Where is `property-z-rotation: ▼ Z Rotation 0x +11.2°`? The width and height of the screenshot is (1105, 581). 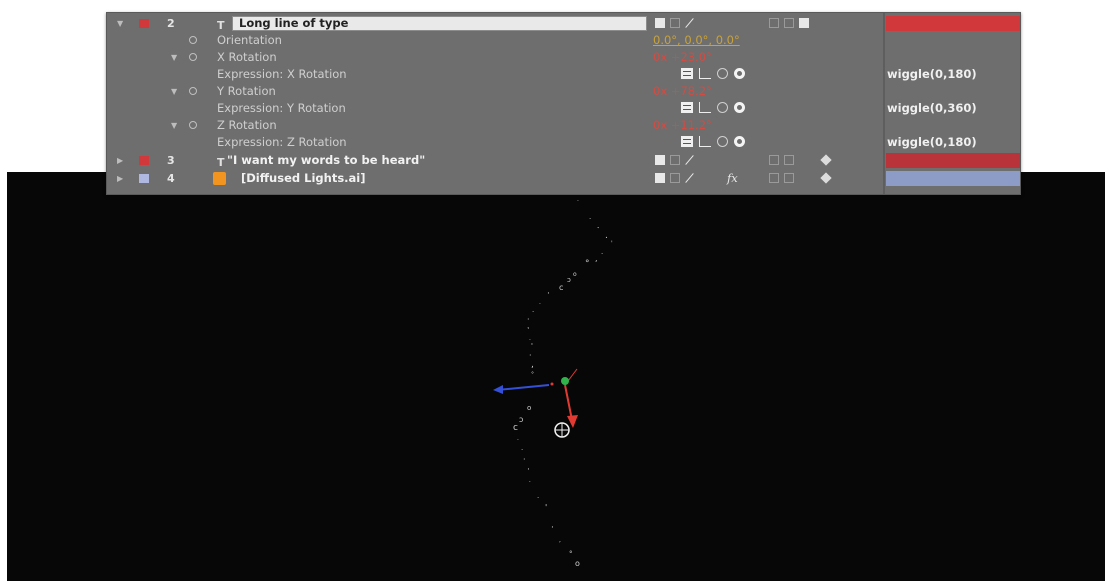
property-z-rotation: ▼ Z Rotation 0x +11.2° is located at coordinates (563, 125).